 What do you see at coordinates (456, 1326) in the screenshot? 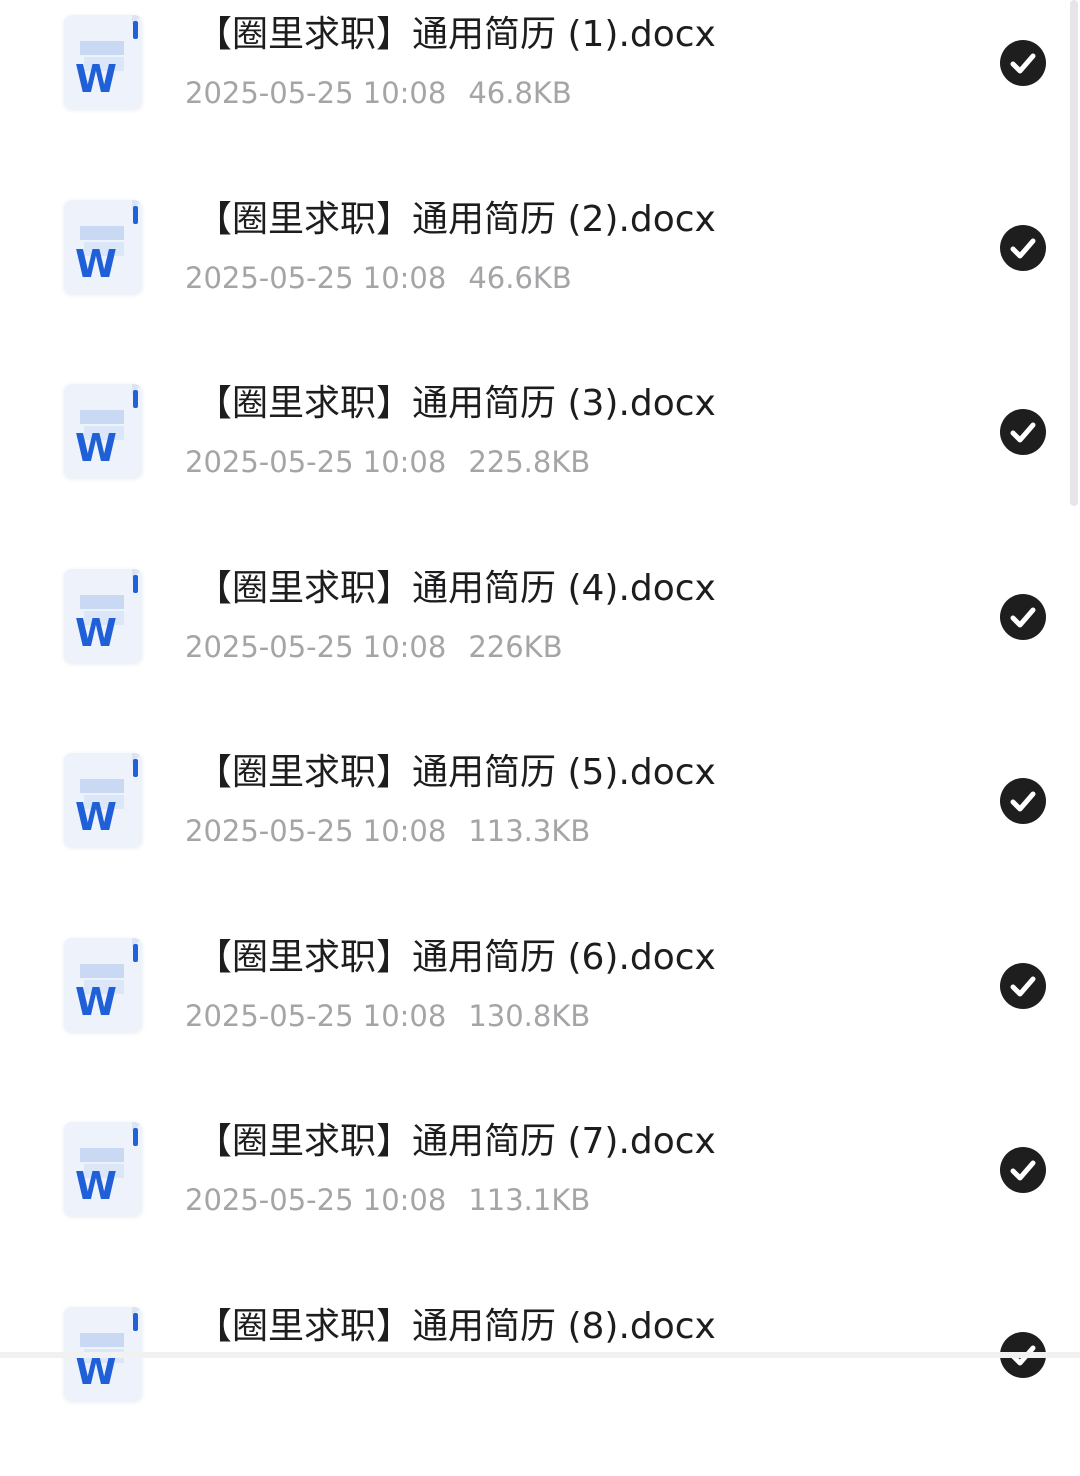
I see `file-name: 【圈里求职】通用简历 (8).docx` at bounding box center [456, 1326].